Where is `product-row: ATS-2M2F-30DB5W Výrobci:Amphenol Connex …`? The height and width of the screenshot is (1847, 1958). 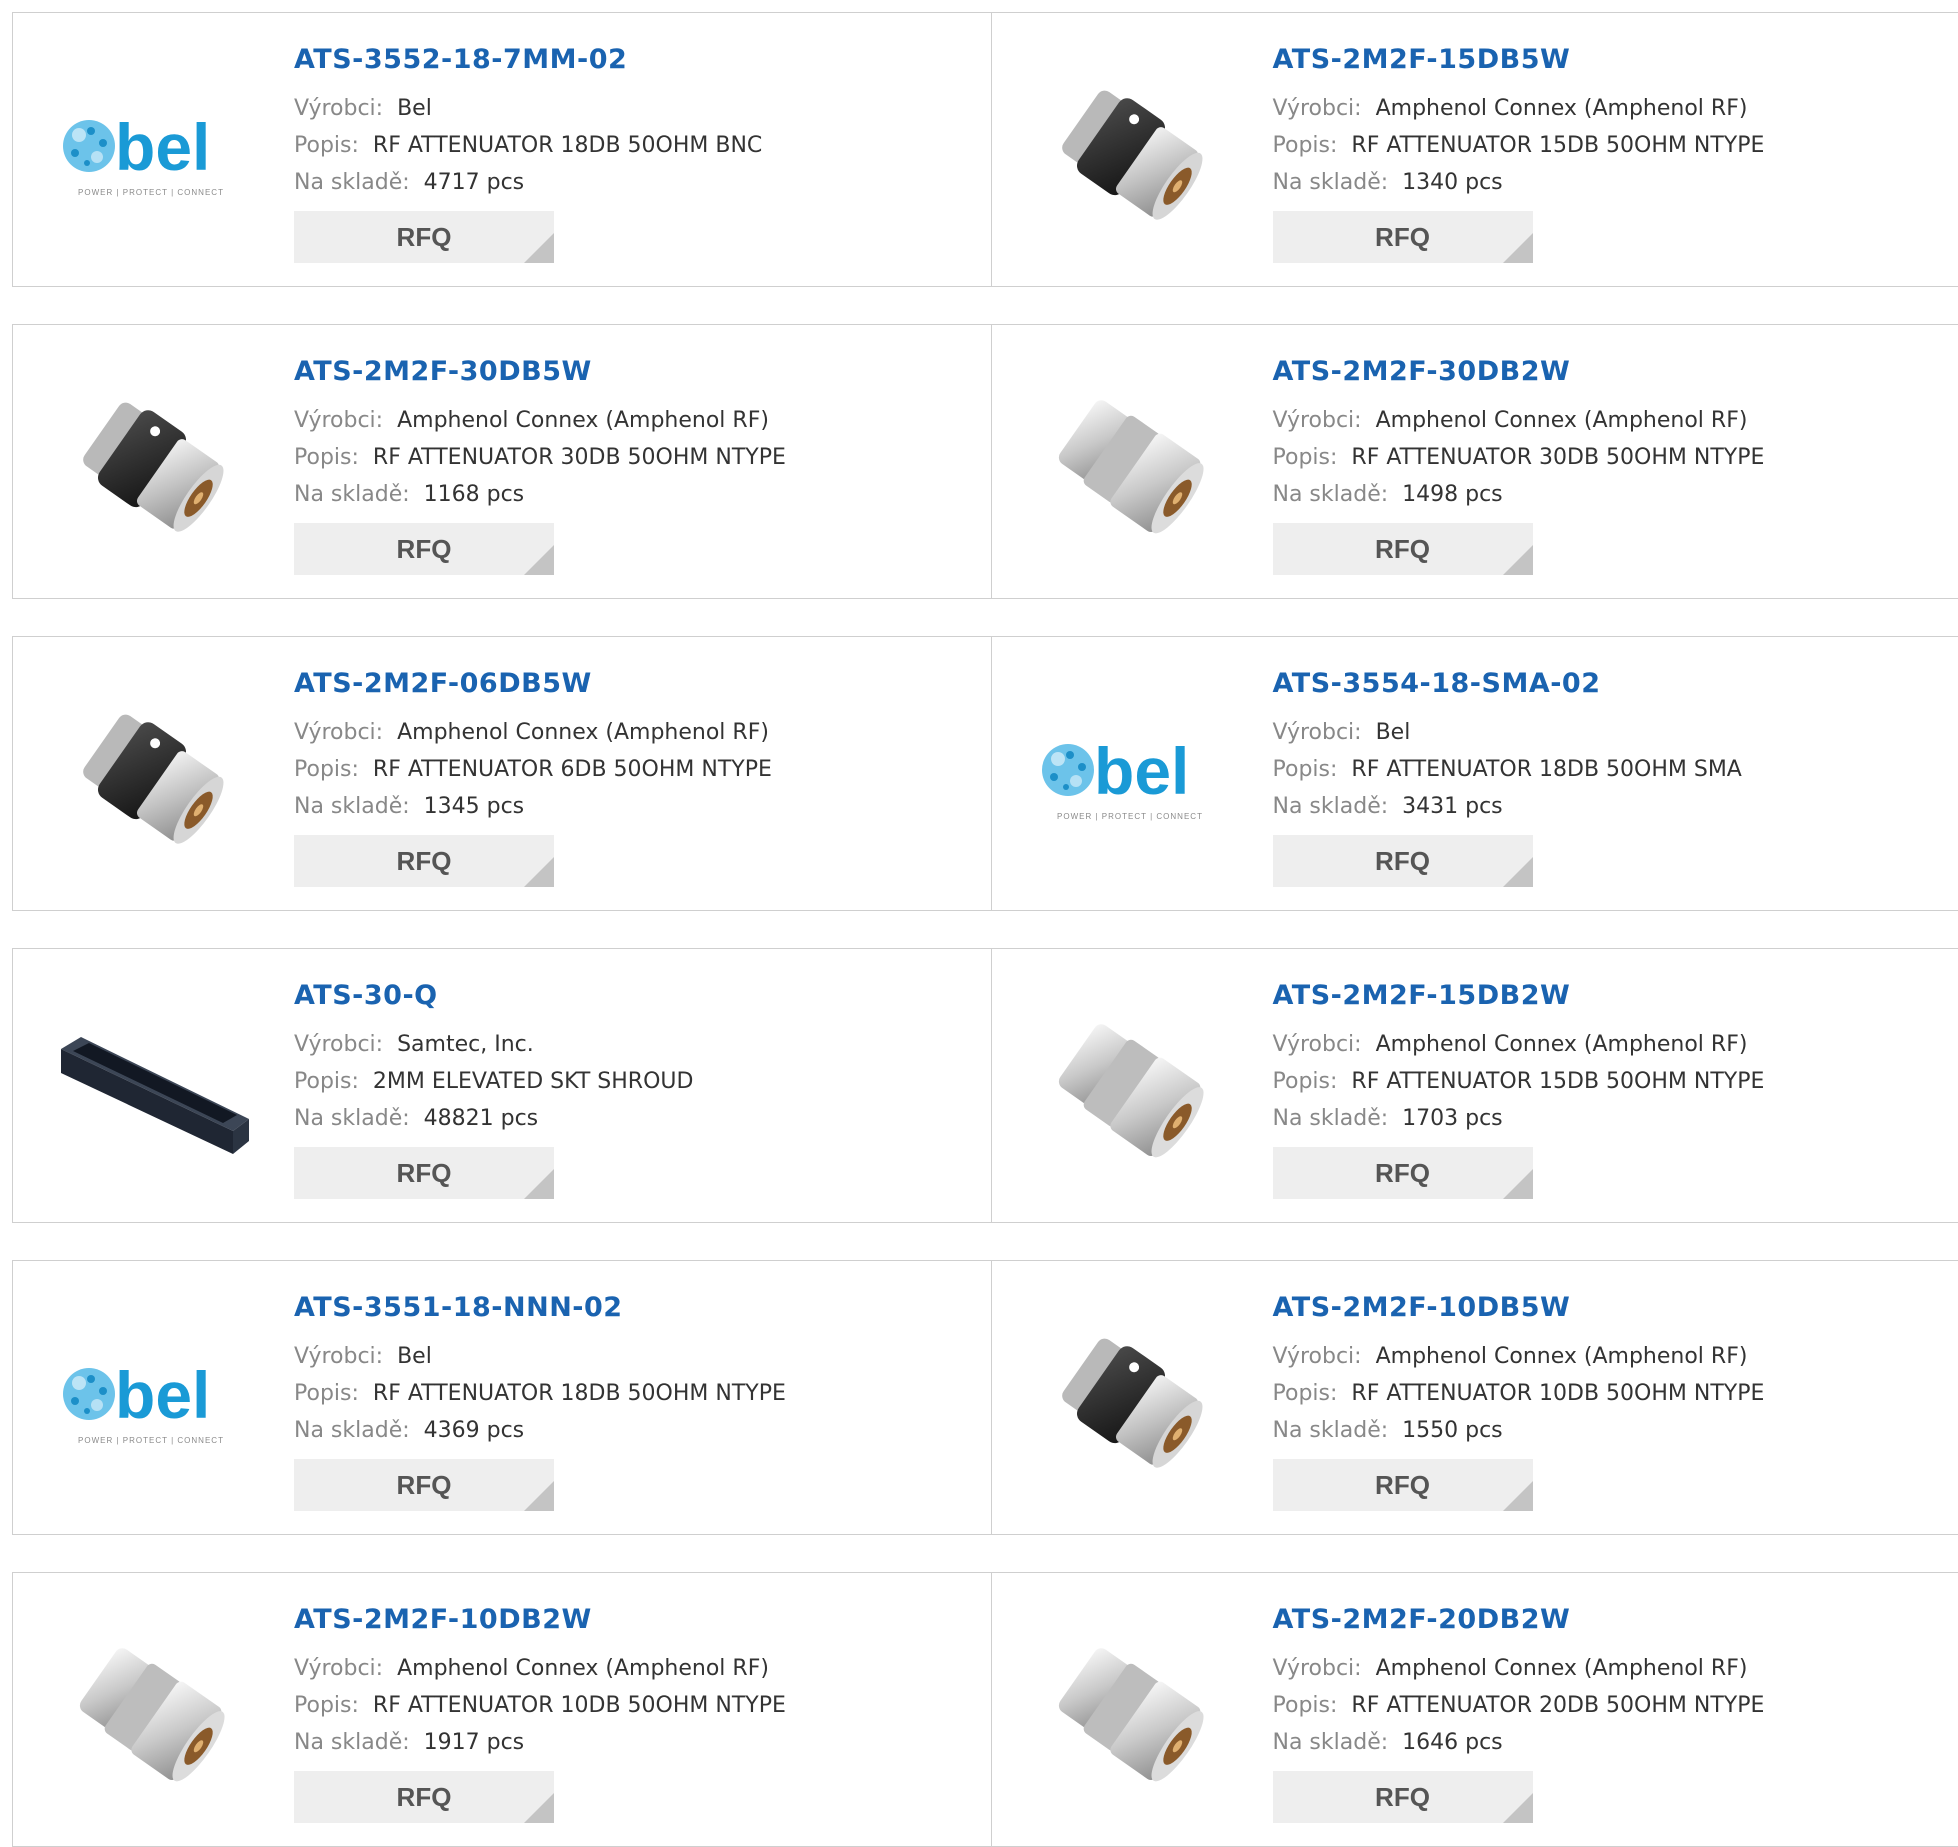
product-row: ATS-2M2F-30DB5W Výrobci:Amphenol Connex … is located at coordinates (985, 461).